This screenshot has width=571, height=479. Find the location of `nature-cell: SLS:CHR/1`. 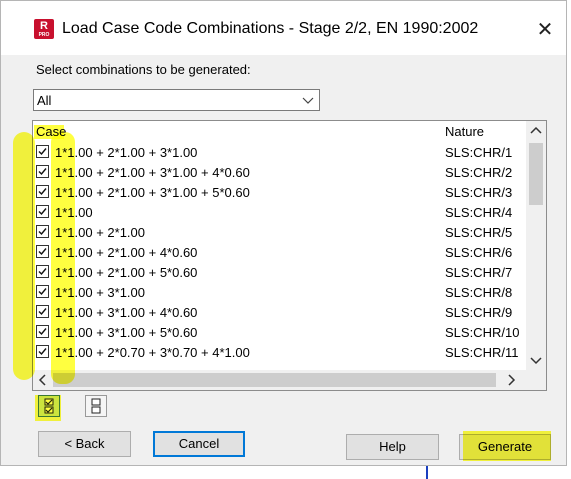

nature-cell: SLS:CHR/1 is located at coordinates (479, 152).